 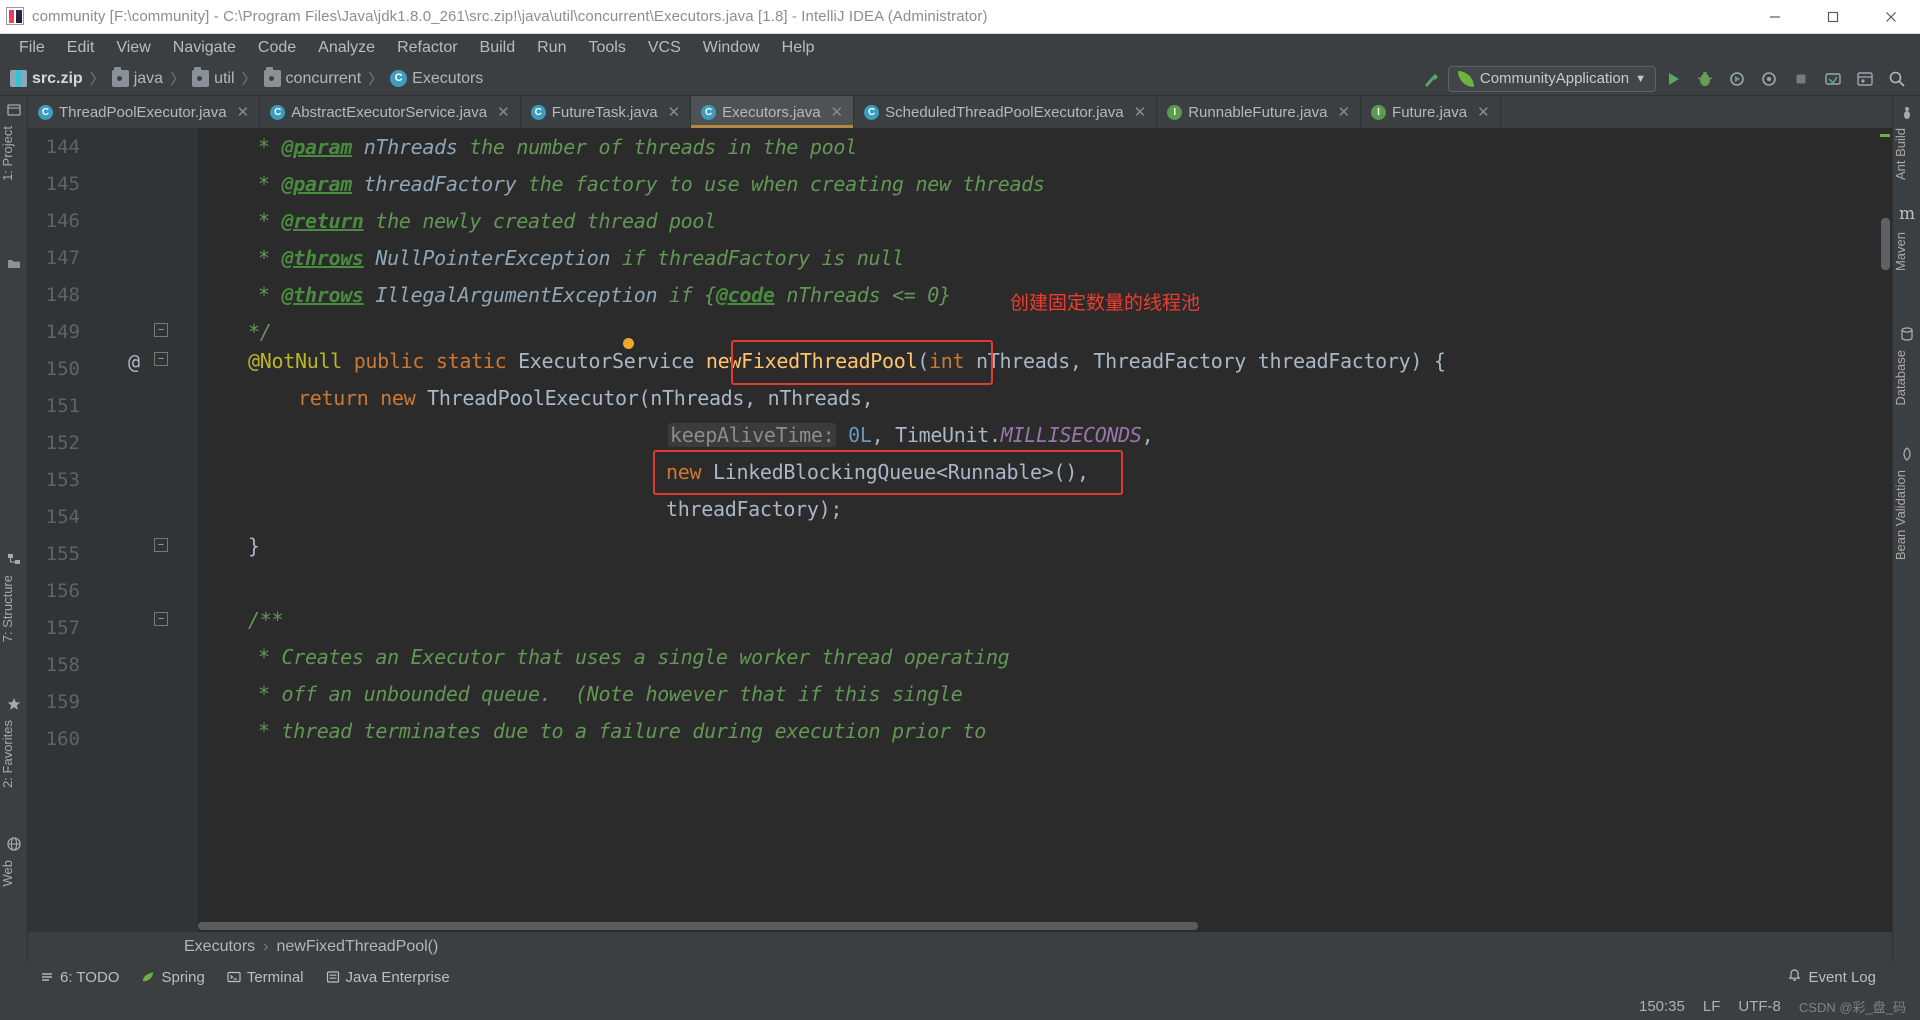 I want to click on breadcrumb-executors: C Executors, so click(x=436, y=79).